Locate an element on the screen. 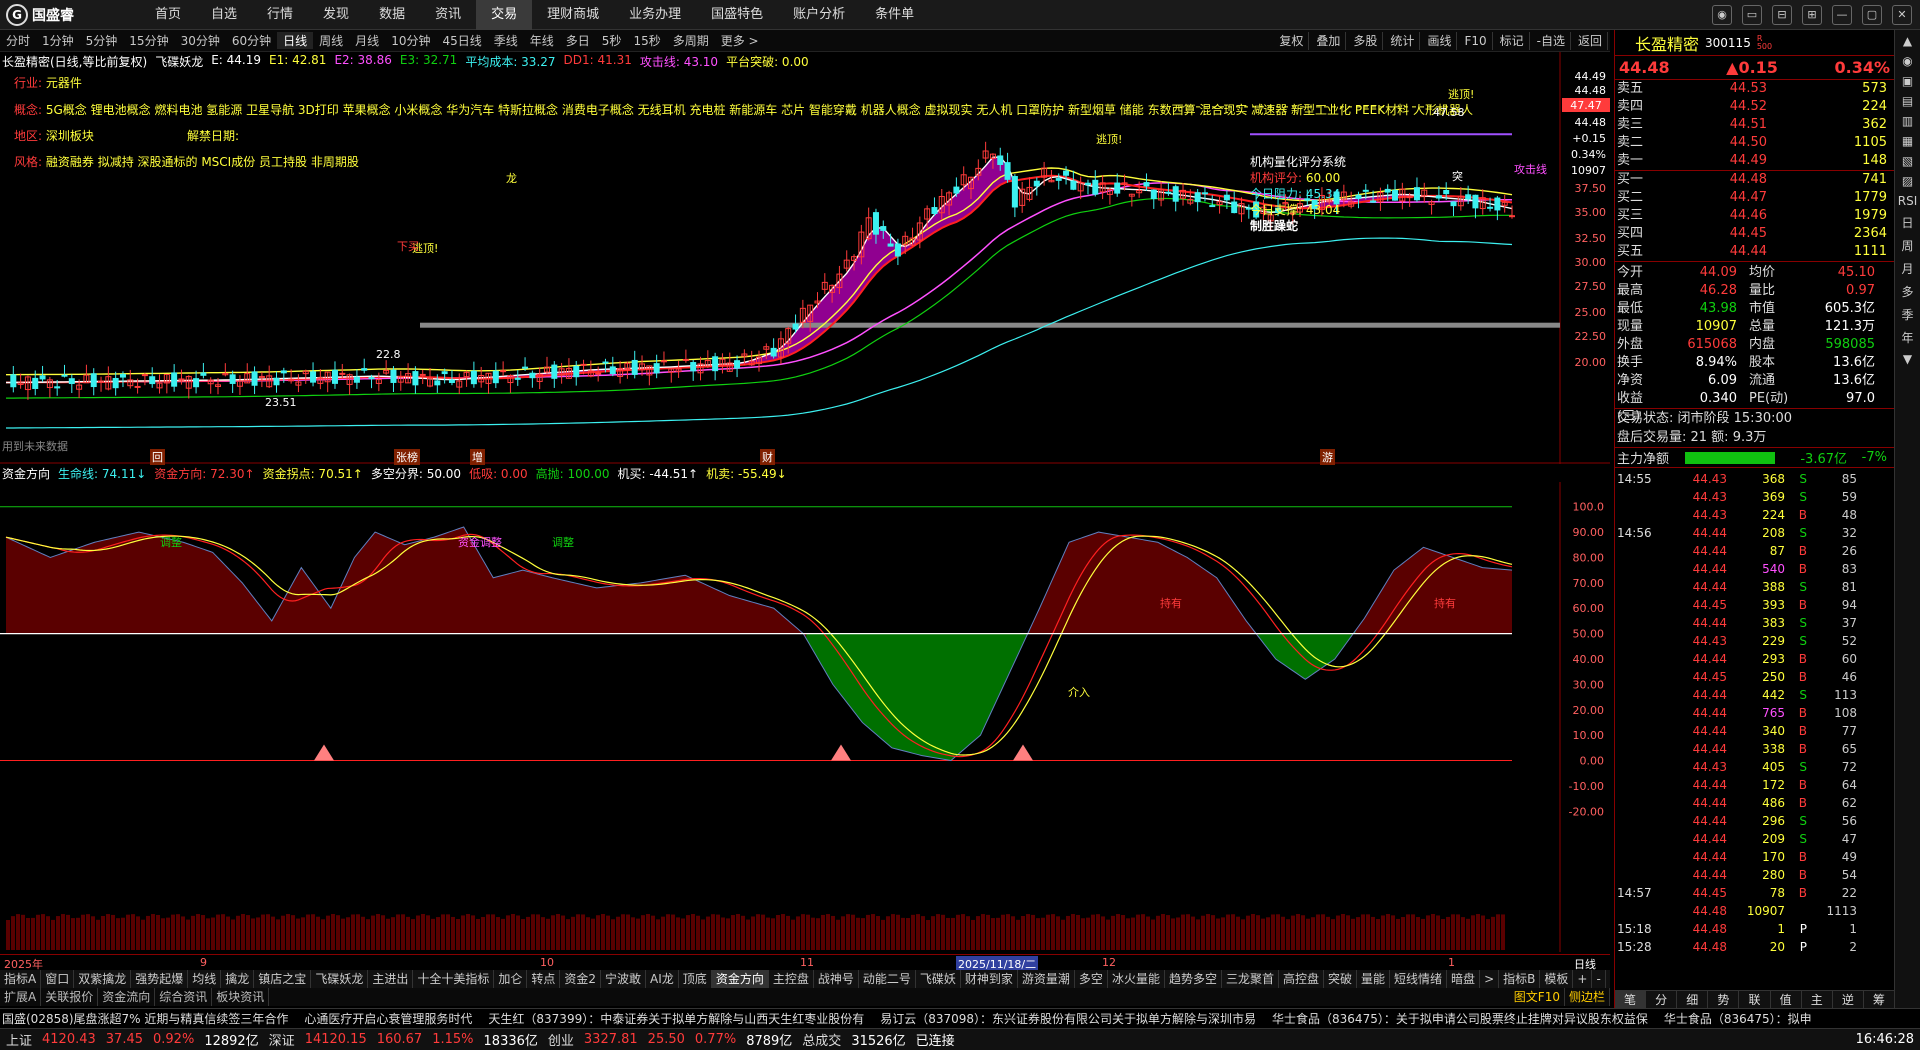 Image resolution: width=1920 pixels, height=1050 pixels. period-11: 季线 is located at coordinates (506, 40).